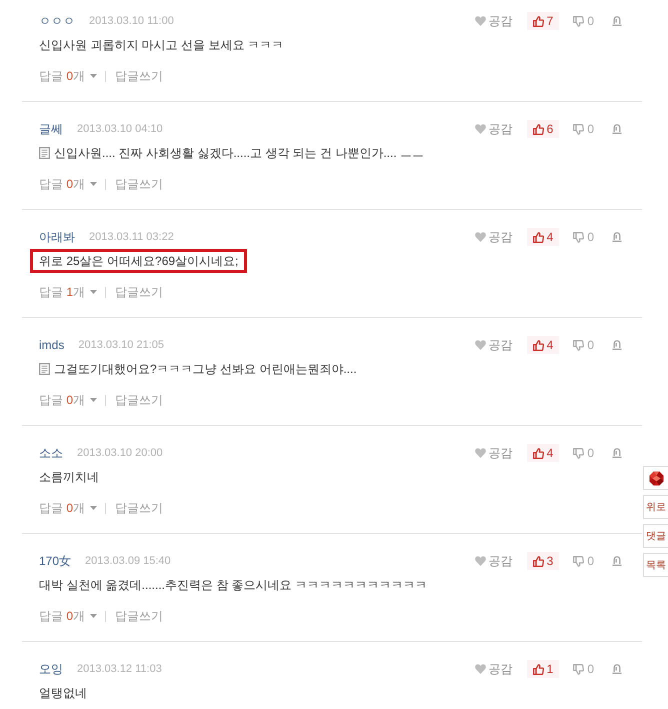  I want to click on comment-text: 신입사원.... 진짜 사회생활 싫겠다.....고 생각 되는 건 나뿐인가.... ㅡㅡ, so click(239, 153).